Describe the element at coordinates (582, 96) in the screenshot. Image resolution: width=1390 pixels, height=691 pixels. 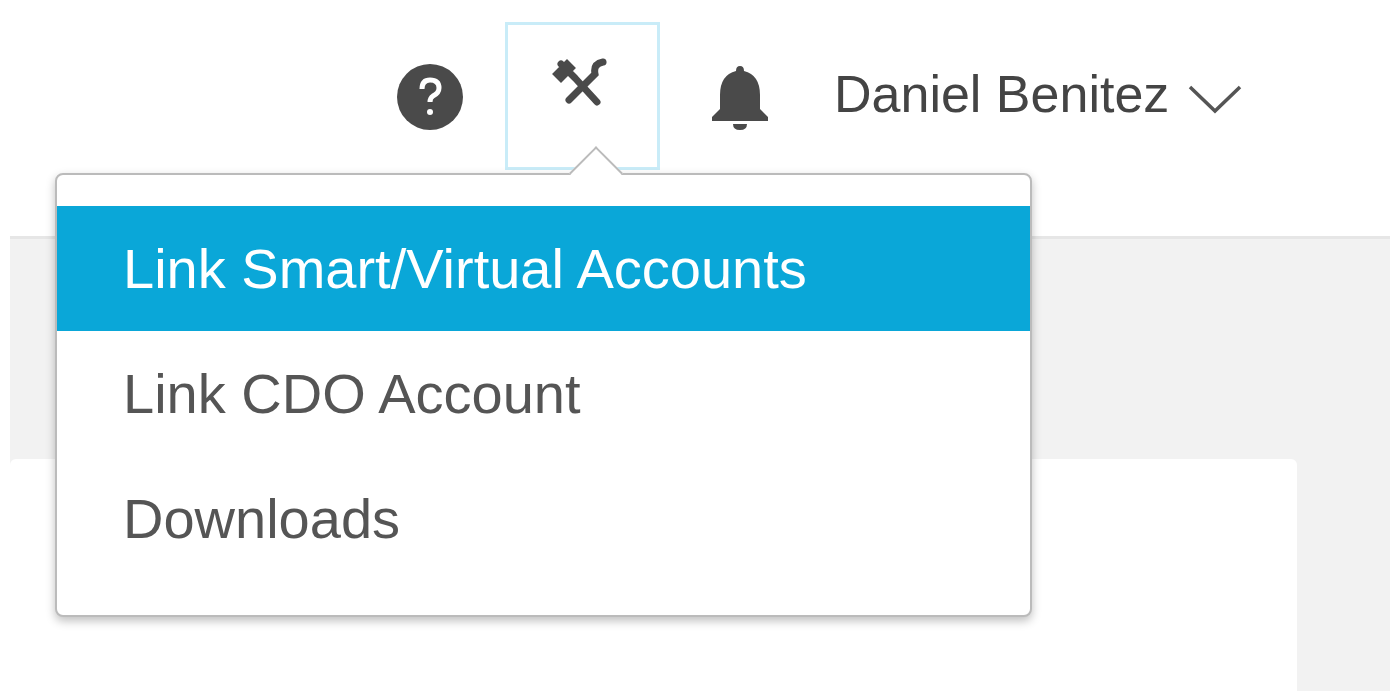
I see `tools-button` at that location.